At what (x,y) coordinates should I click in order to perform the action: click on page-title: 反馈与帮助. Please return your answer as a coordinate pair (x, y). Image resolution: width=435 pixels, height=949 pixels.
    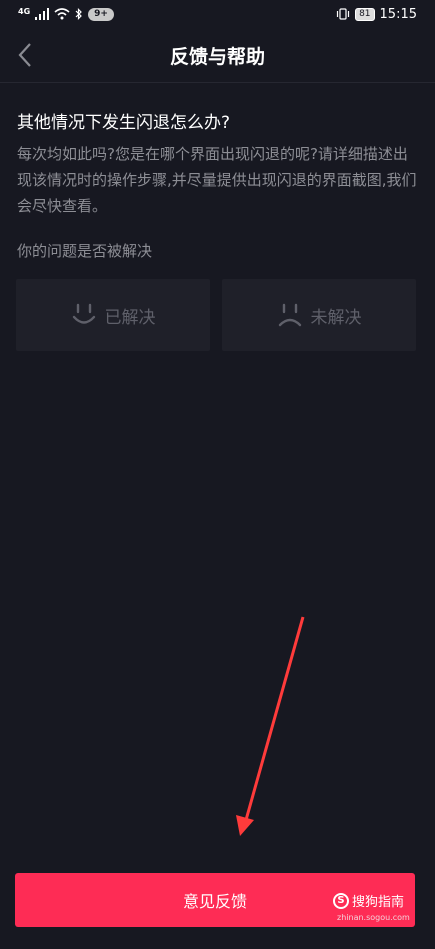
    Looking at the image, I should click on (217, 57).